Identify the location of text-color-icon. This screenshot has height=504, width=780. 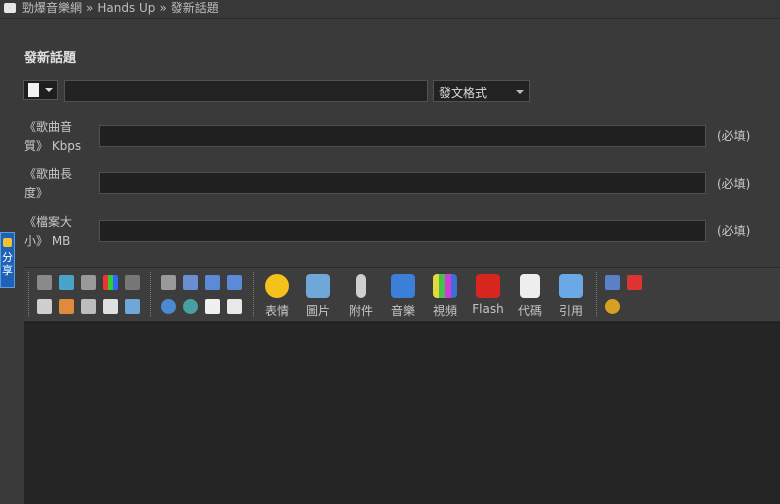
(88, 282).